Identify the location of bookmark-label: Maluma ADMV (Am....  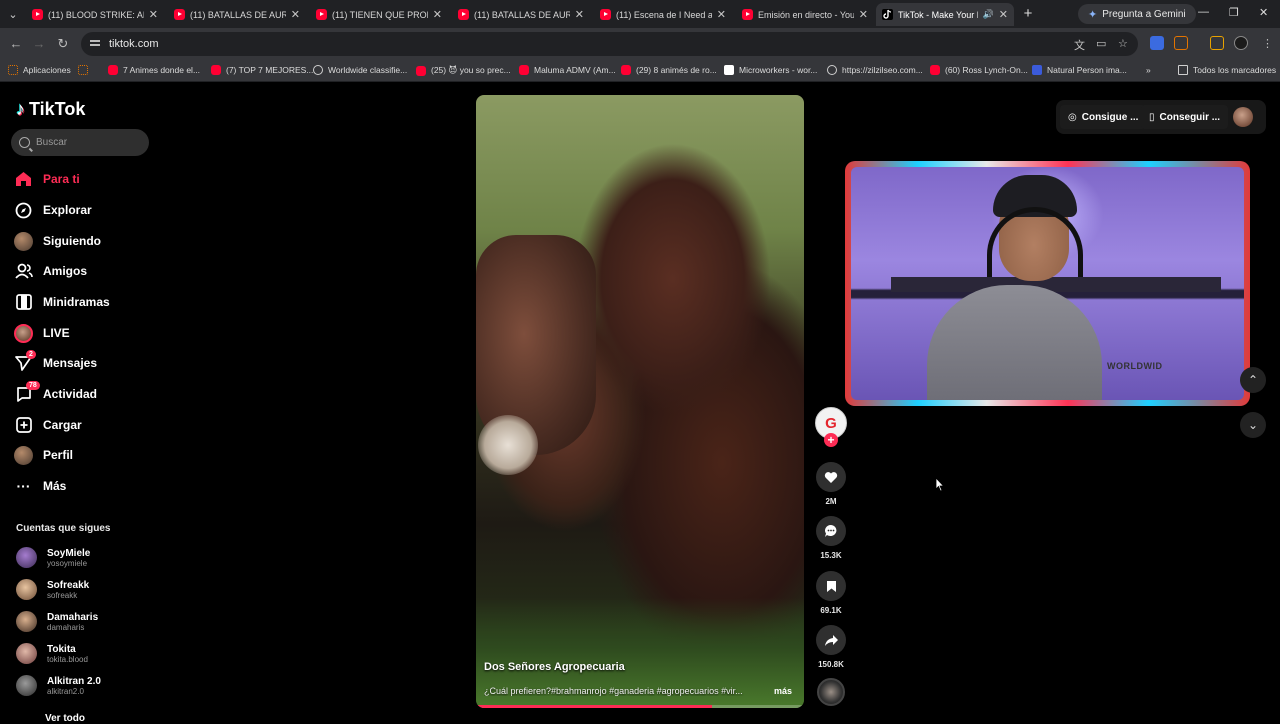
(575, 70).